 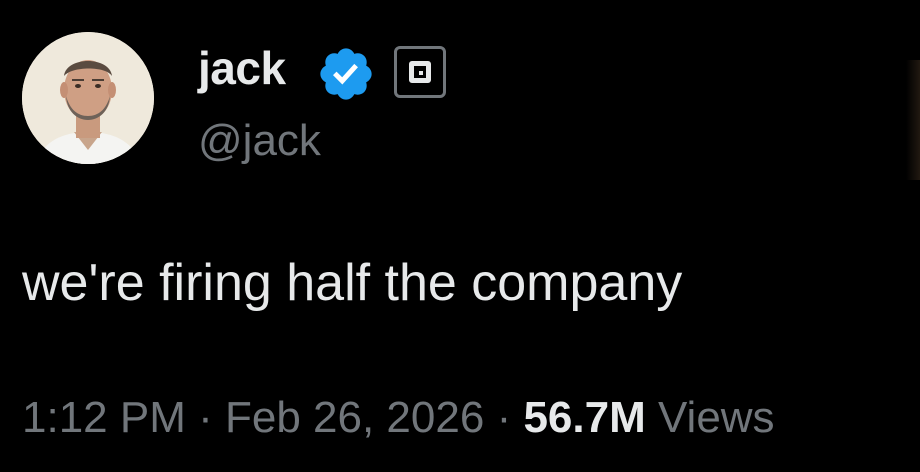 What do you see at coordinates (104, 417) in the screenshot?
I see `tweet-time: 1:12 PM` at bounding box center [104, 417].